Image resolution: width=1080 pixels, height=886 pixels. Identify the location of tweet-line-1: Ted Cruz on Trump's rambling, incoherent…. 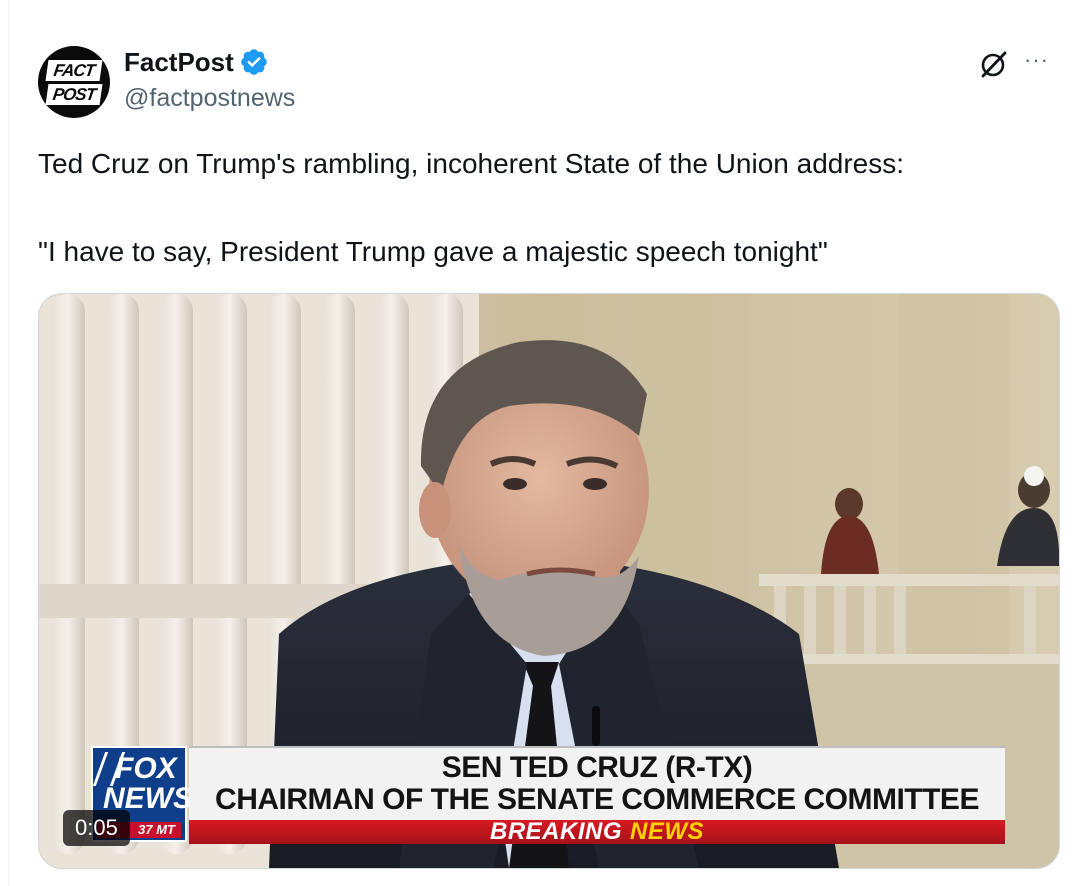
(471, 163).